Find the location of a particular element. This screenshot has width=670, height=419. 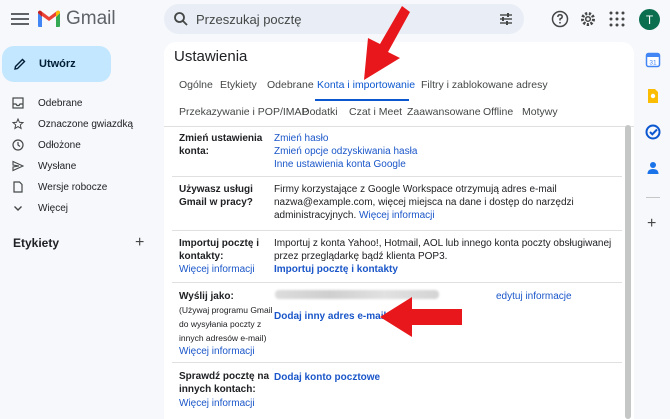

account-avatar: T is located at coordinates (649, 19).